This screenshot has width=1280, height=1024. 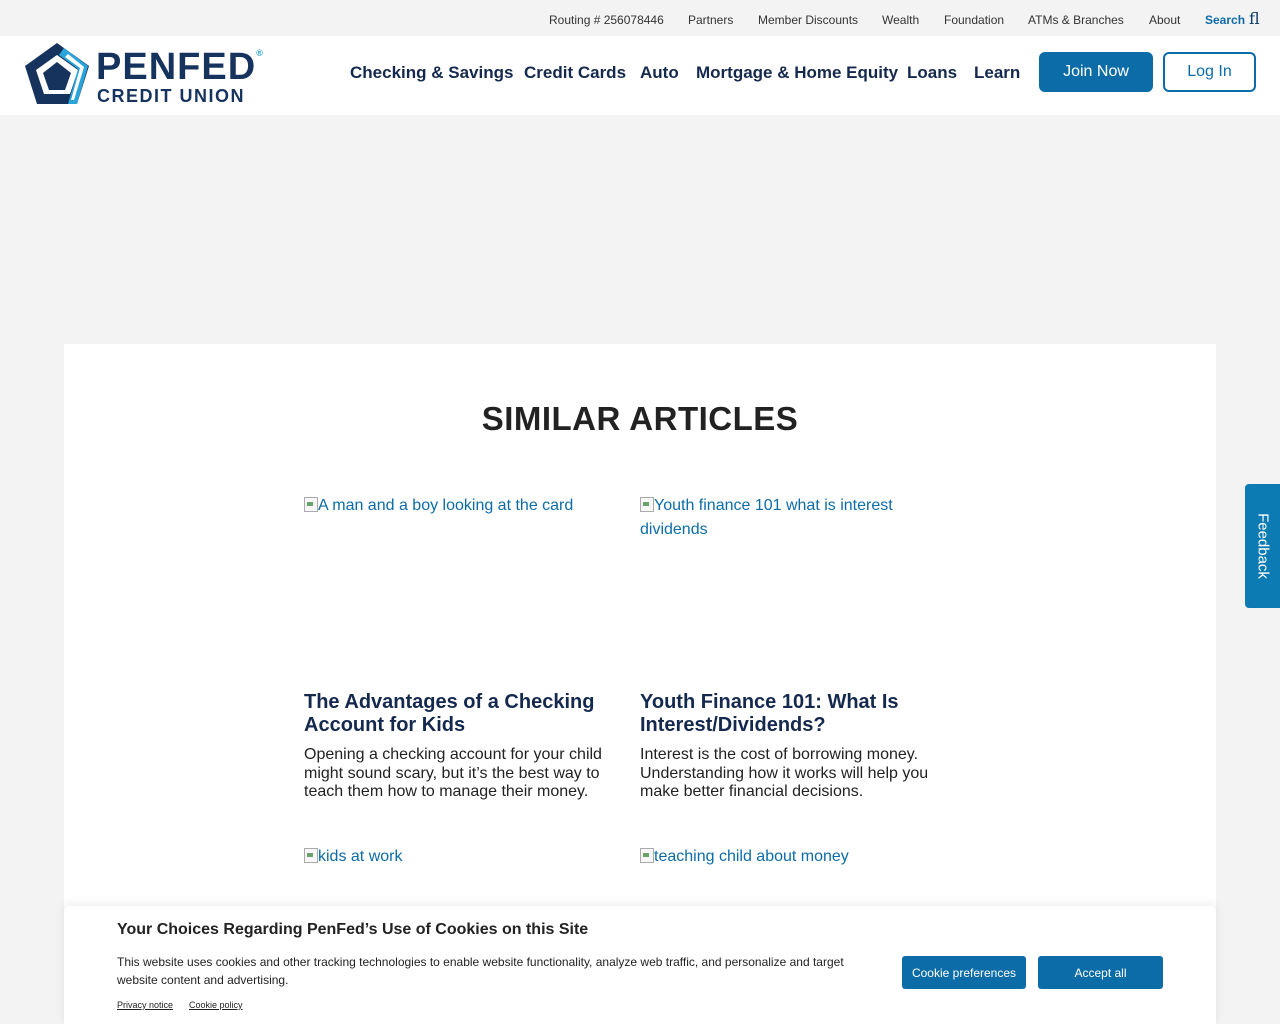 What do you see at coordinates (797, 73) in the screenshot?
I see `nav-mortgage-home-equity: Mortgage & Home Equity` at bounding box center [797, 73].